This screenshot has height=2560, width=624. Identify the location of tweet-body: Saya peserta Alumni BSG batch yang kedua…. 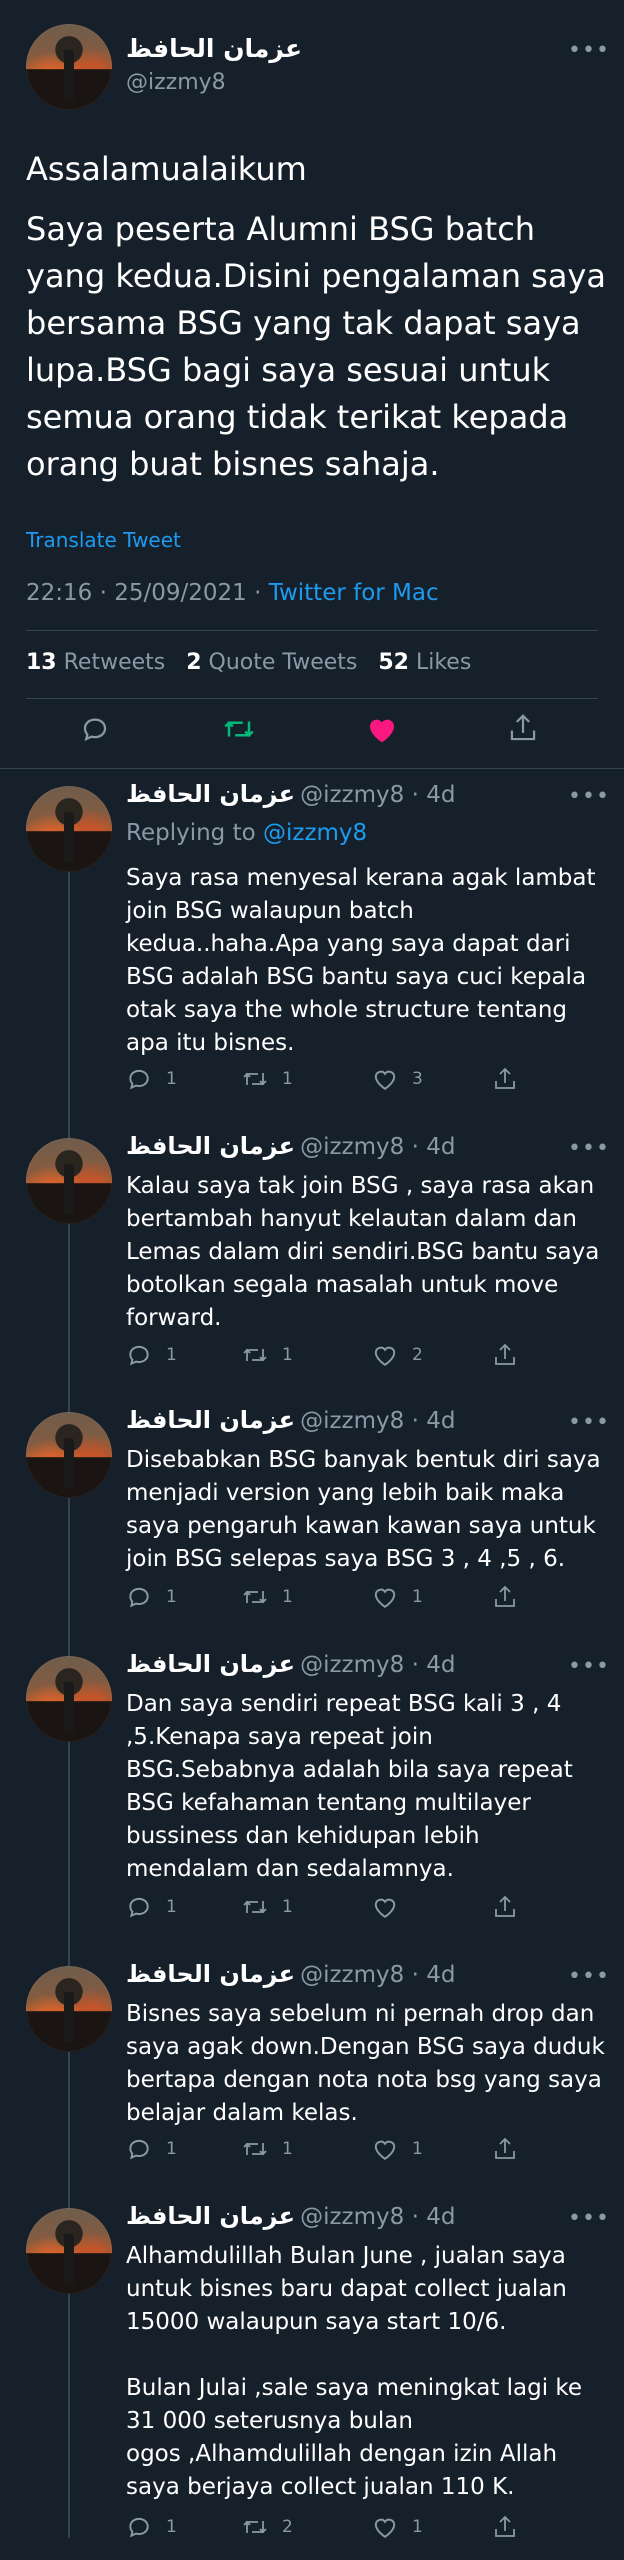
(316, 346).